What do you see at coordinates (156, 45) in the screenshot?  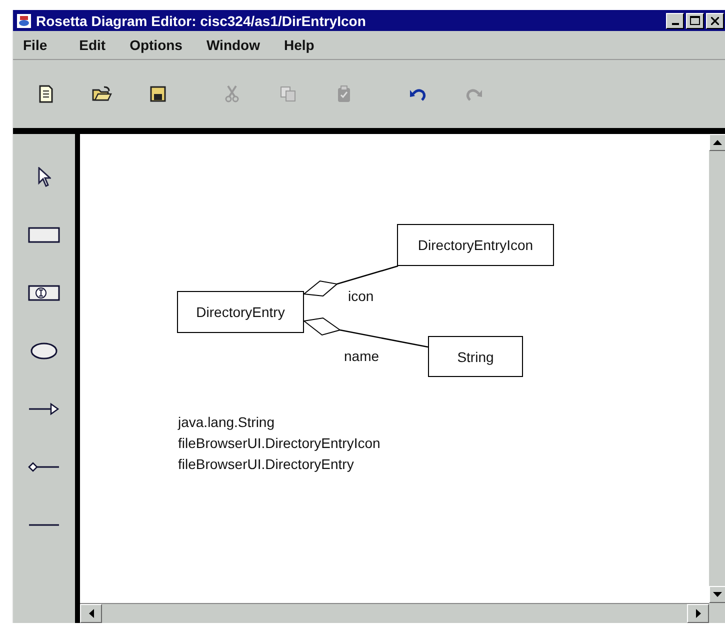 I see `menu-item: Options` at bounding box center [156, 45].